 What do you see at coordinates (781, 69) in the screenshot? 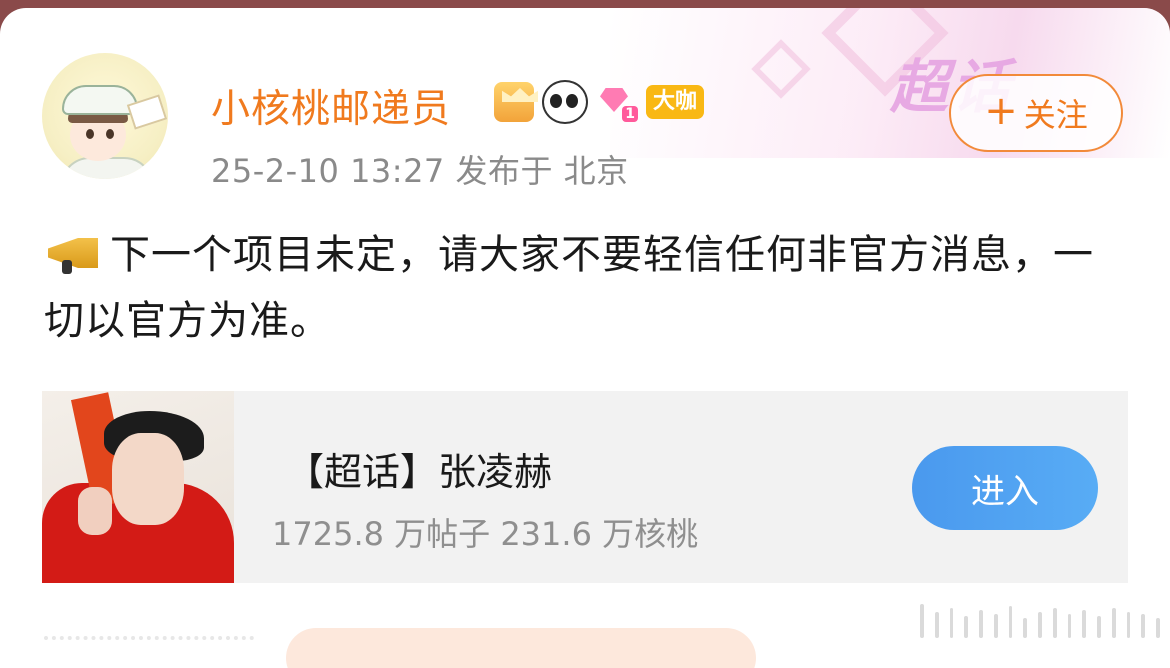
I see `gem-decoration-icon` at bounding box center [781, 69].